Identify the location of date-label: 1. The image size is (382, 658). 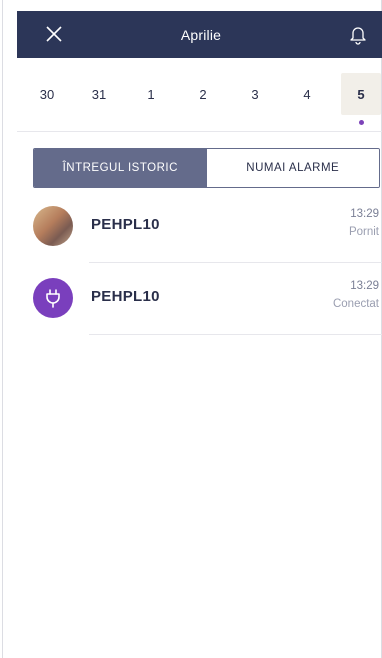
(151, 94).